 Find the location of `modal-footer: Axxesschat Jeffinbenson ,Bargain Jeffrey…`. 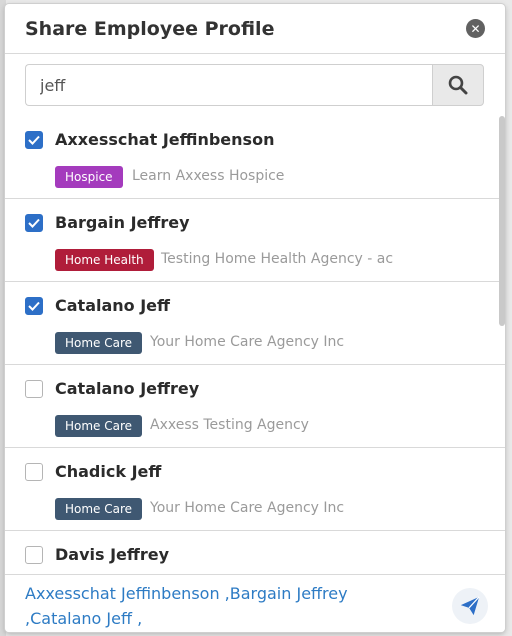

modal-footer: Axxesschat Jeffinbenson ,Bargain Jeffrey… is located at coordinates (255, 603).